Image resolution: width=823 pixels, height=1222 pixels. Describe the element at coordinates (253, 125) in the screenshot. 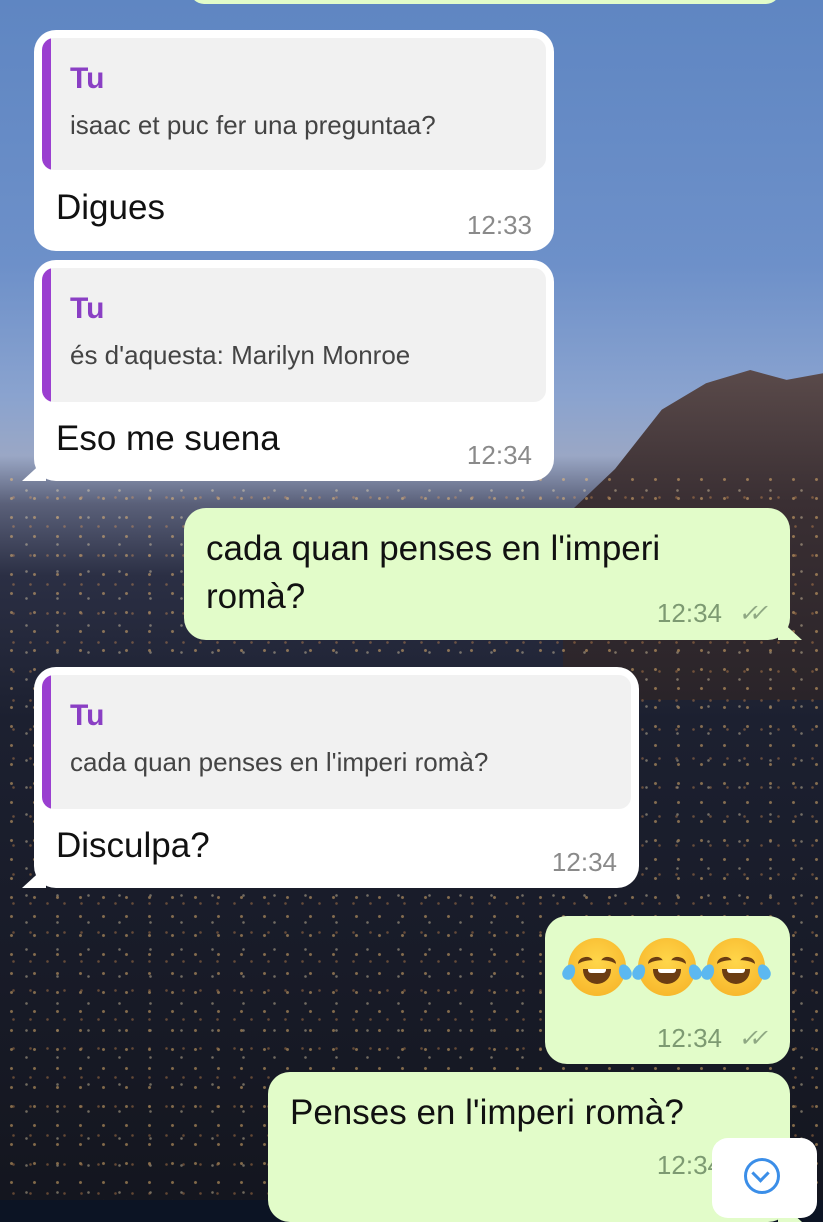

I see `quote-text: isaac et puc fer una preguntaa?` at that location.